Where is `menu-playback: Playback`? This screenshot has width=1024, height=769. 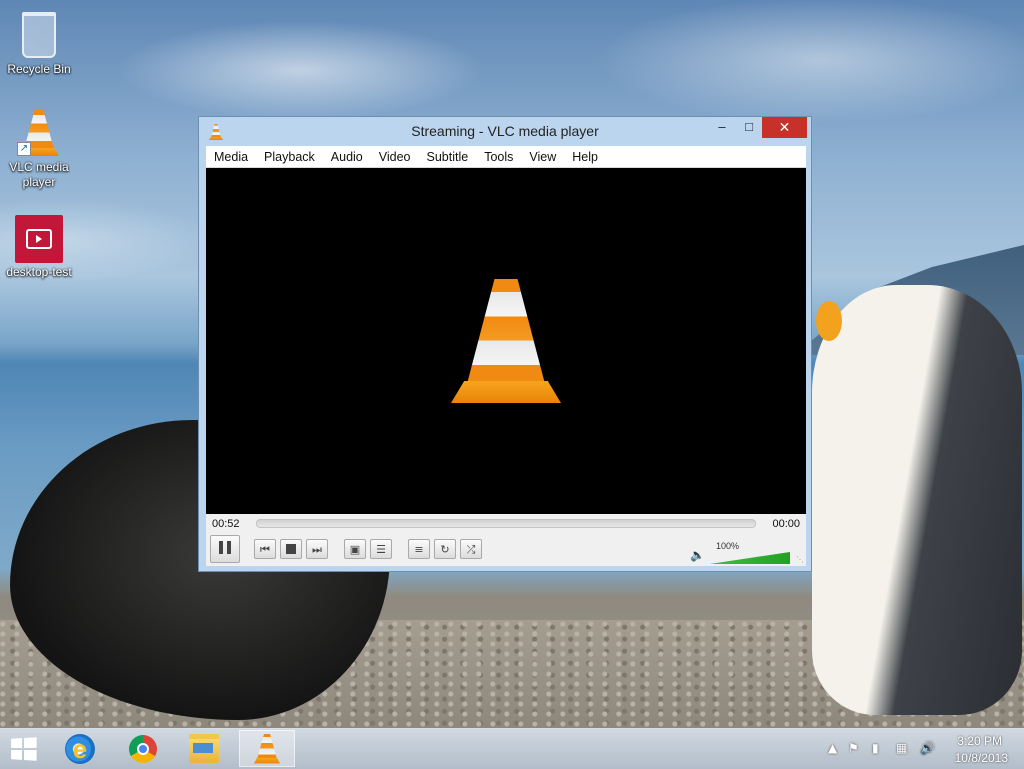
menu-playback: Playback is located at coordinates (289, 157).